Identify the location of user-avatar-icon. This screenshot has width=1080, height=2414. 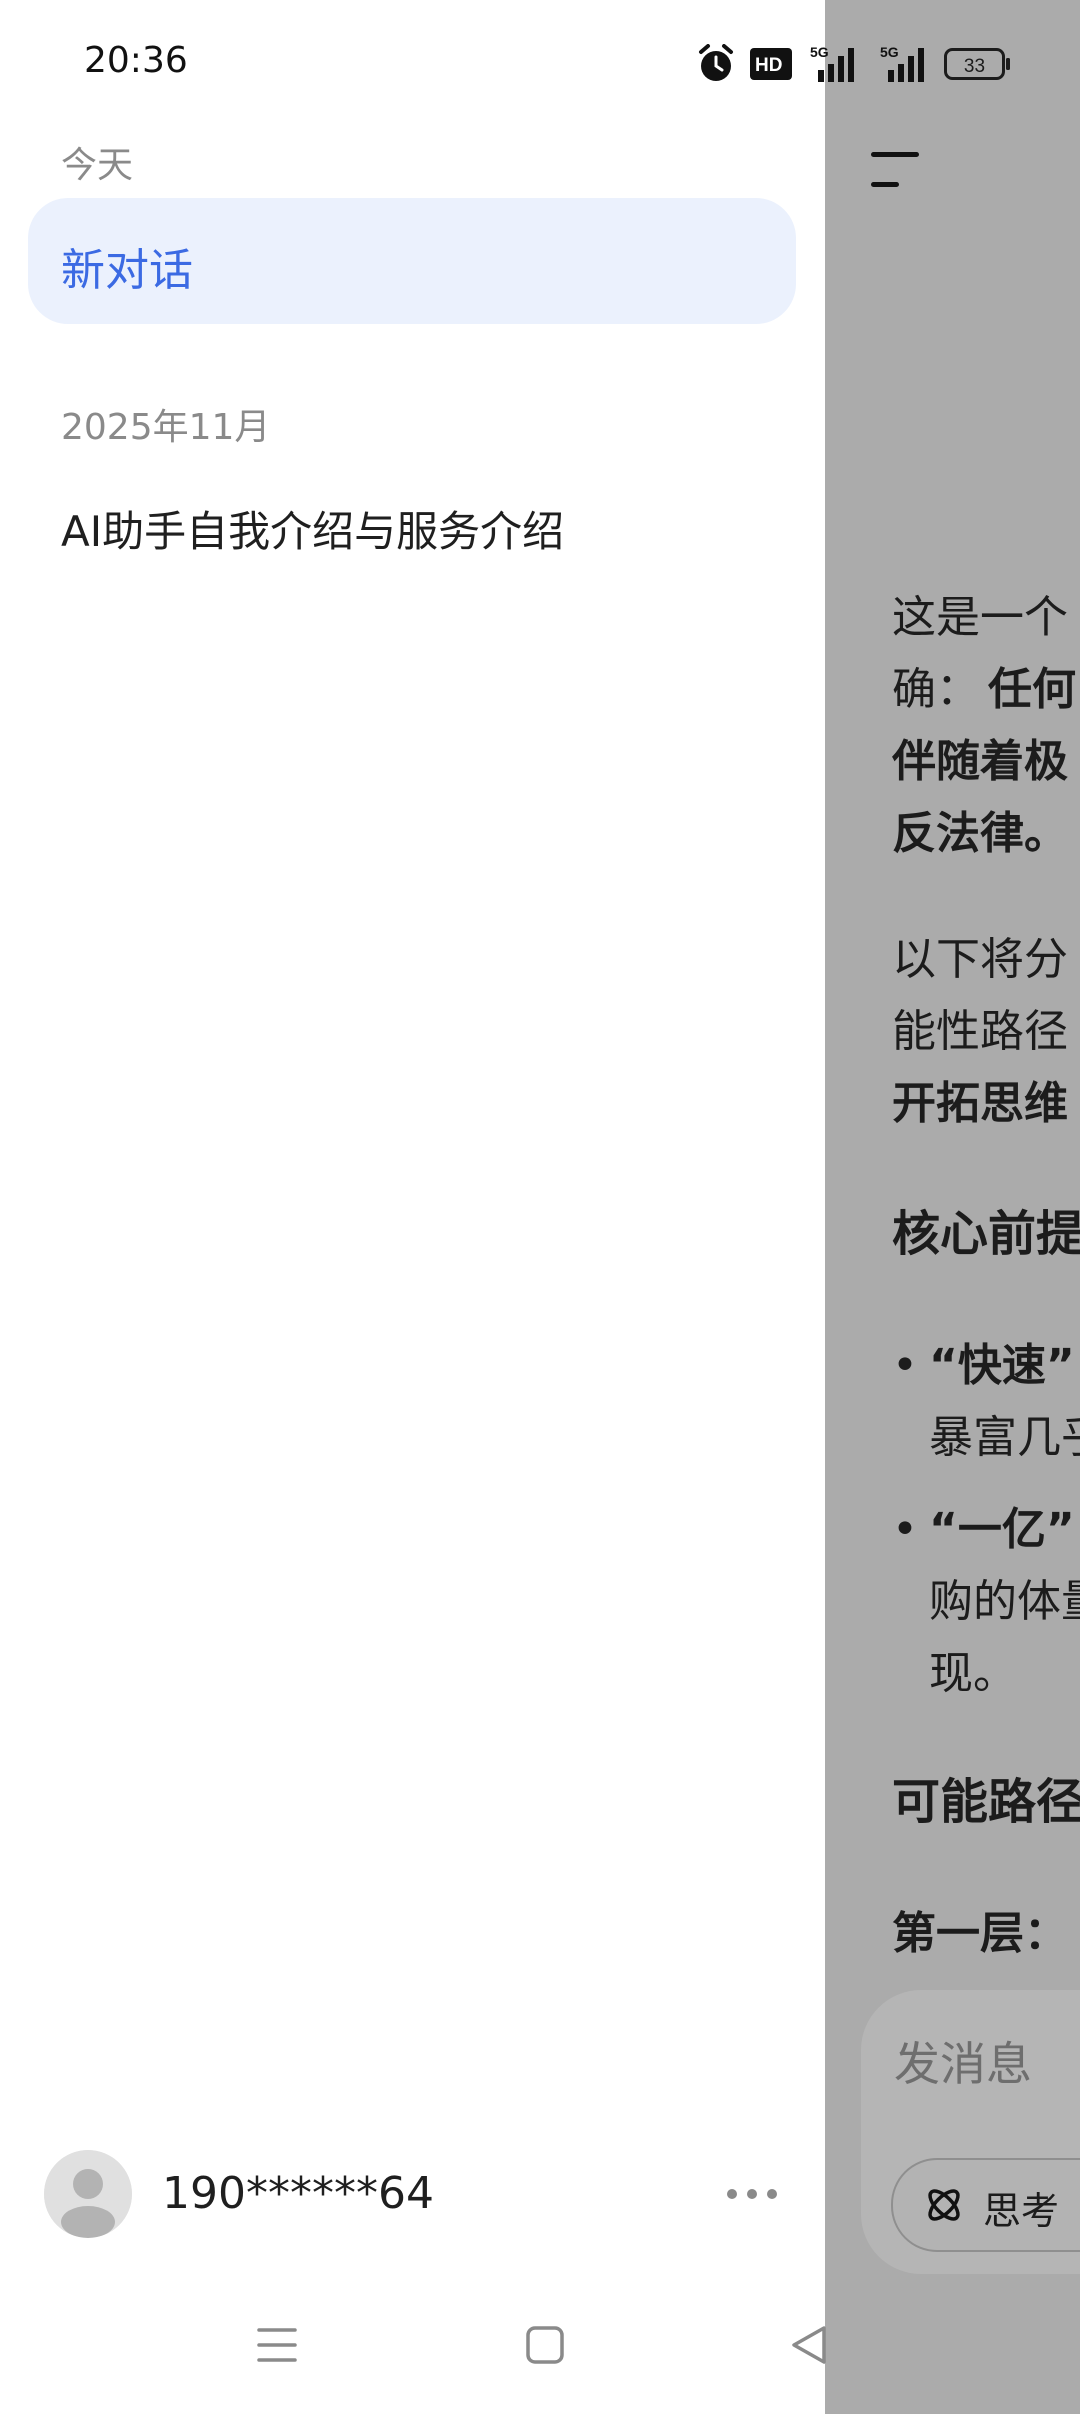
(88, 2194).